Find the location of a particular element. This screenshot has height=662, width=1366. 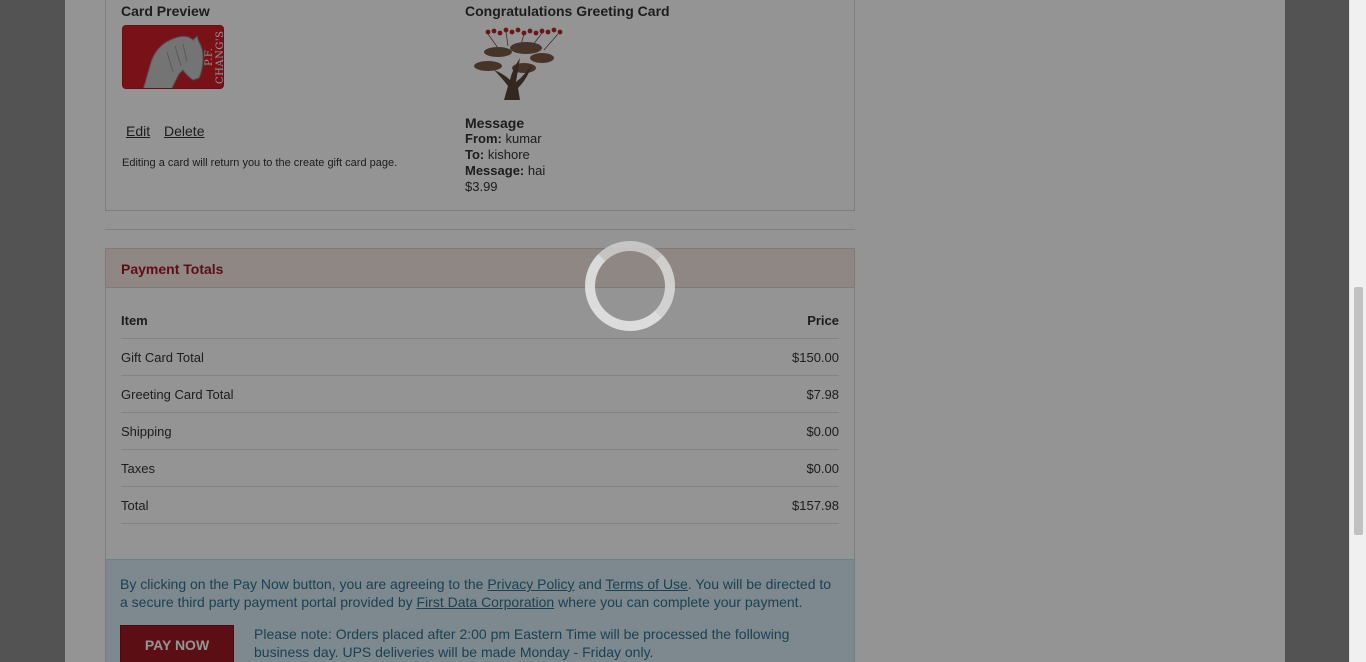

pay-now-button: PAY NOW is located at coordinates (177, 643).